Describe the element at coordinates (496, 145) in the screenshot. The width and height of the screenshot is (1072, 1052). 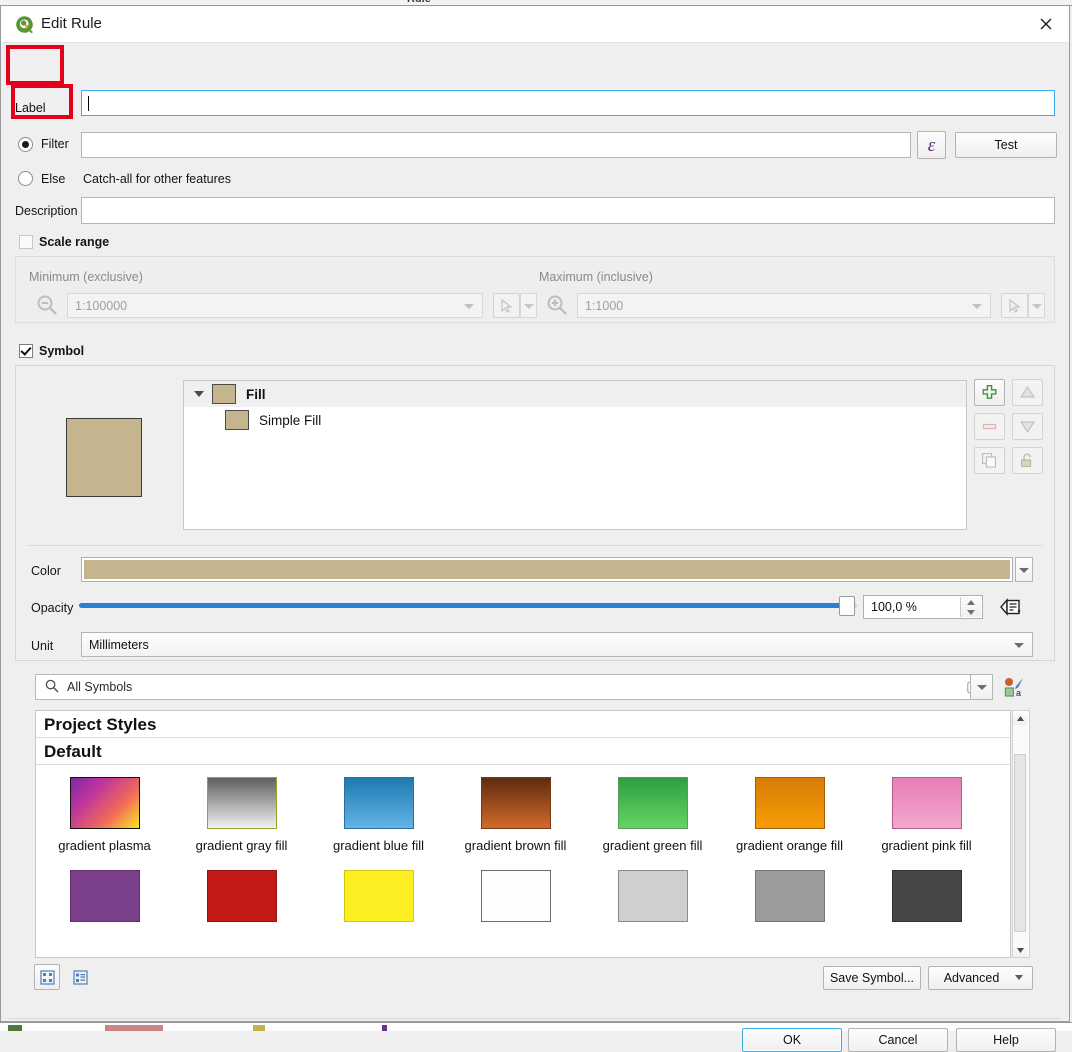
I see `filter-input` at that location.